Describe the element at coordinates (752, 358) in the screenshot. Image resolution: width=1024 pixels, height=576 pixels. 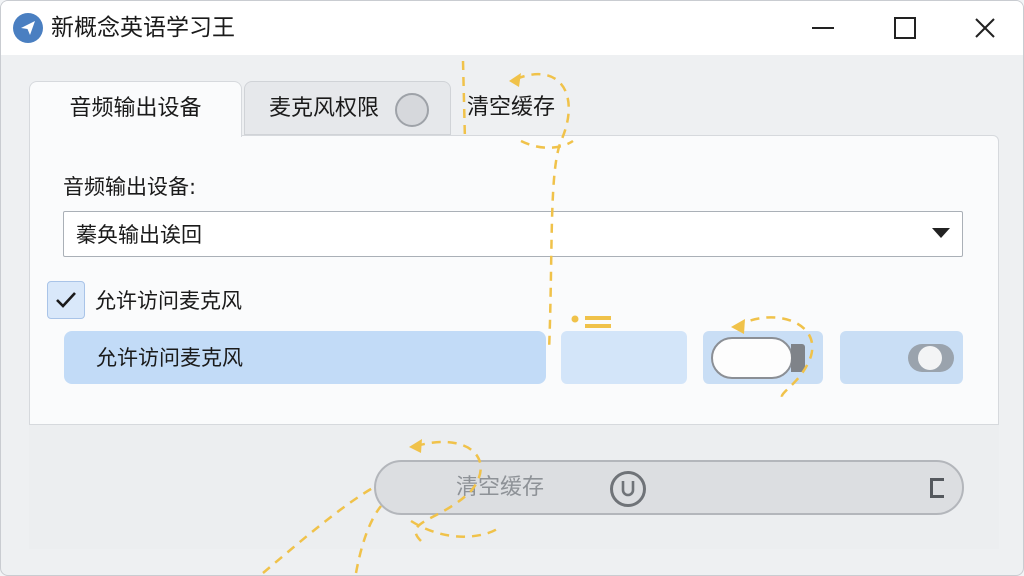
I see `pill-toggle-icon` at that location.